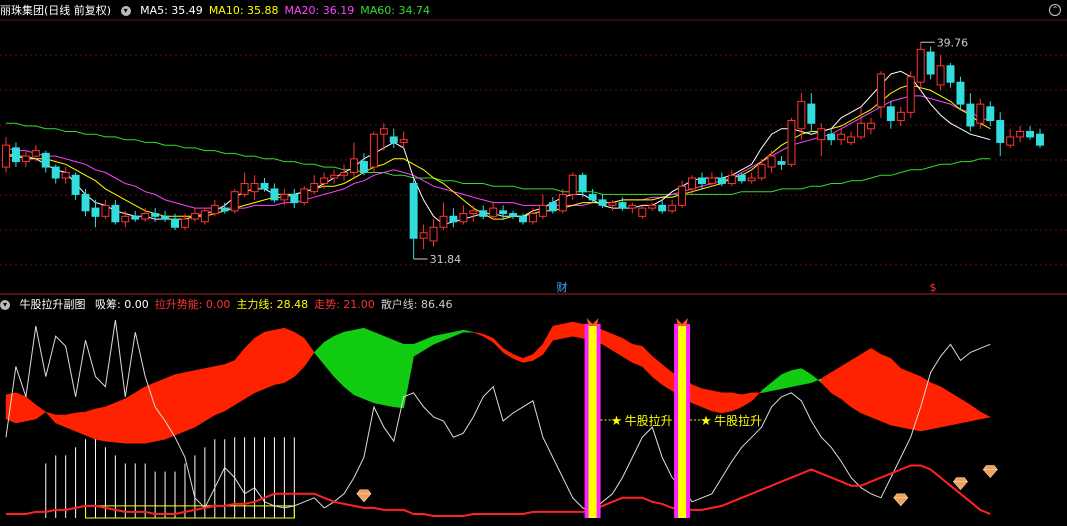 The width and height of the screenshot is (1067, 526). I want to click on signal-label: 牛股拉升, so click(738, 420).